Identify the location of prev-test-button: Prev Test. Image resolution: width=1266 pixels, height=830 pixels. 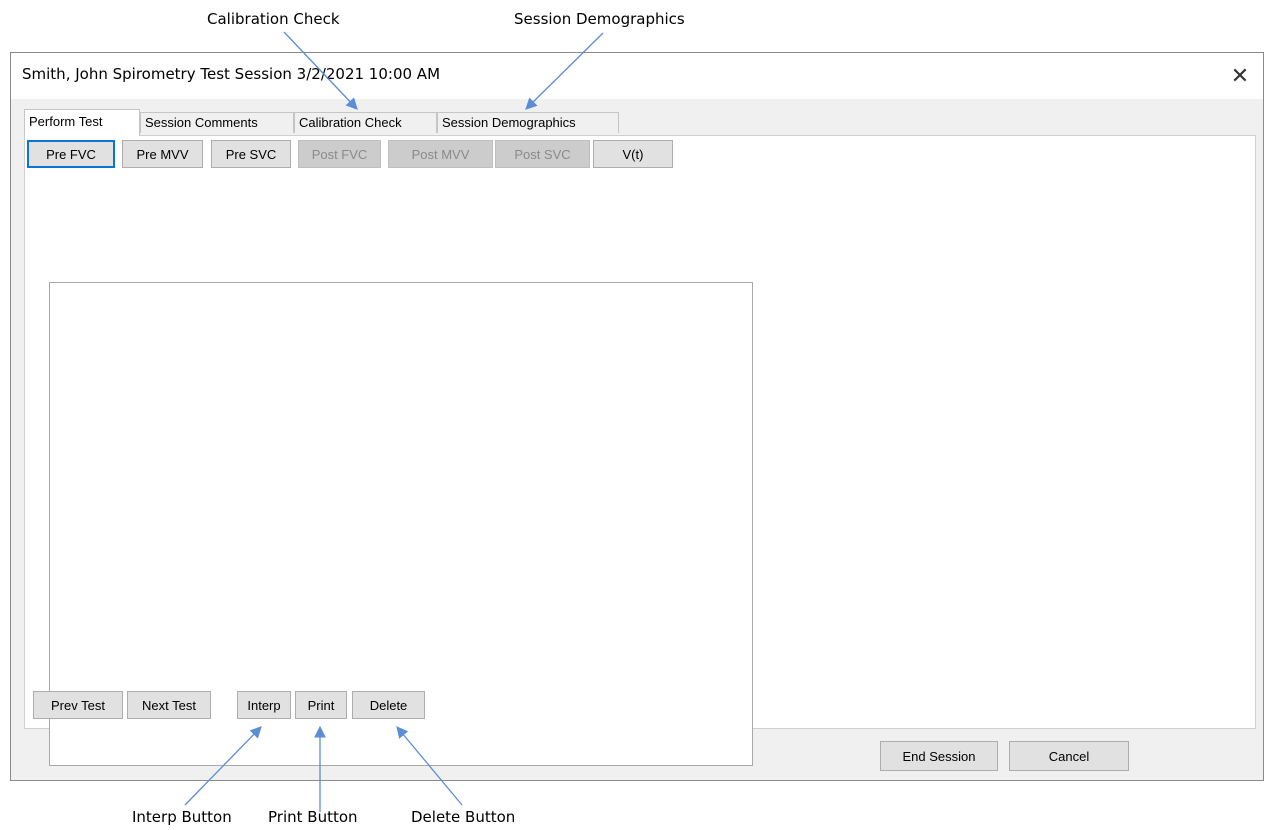
(78, 705).